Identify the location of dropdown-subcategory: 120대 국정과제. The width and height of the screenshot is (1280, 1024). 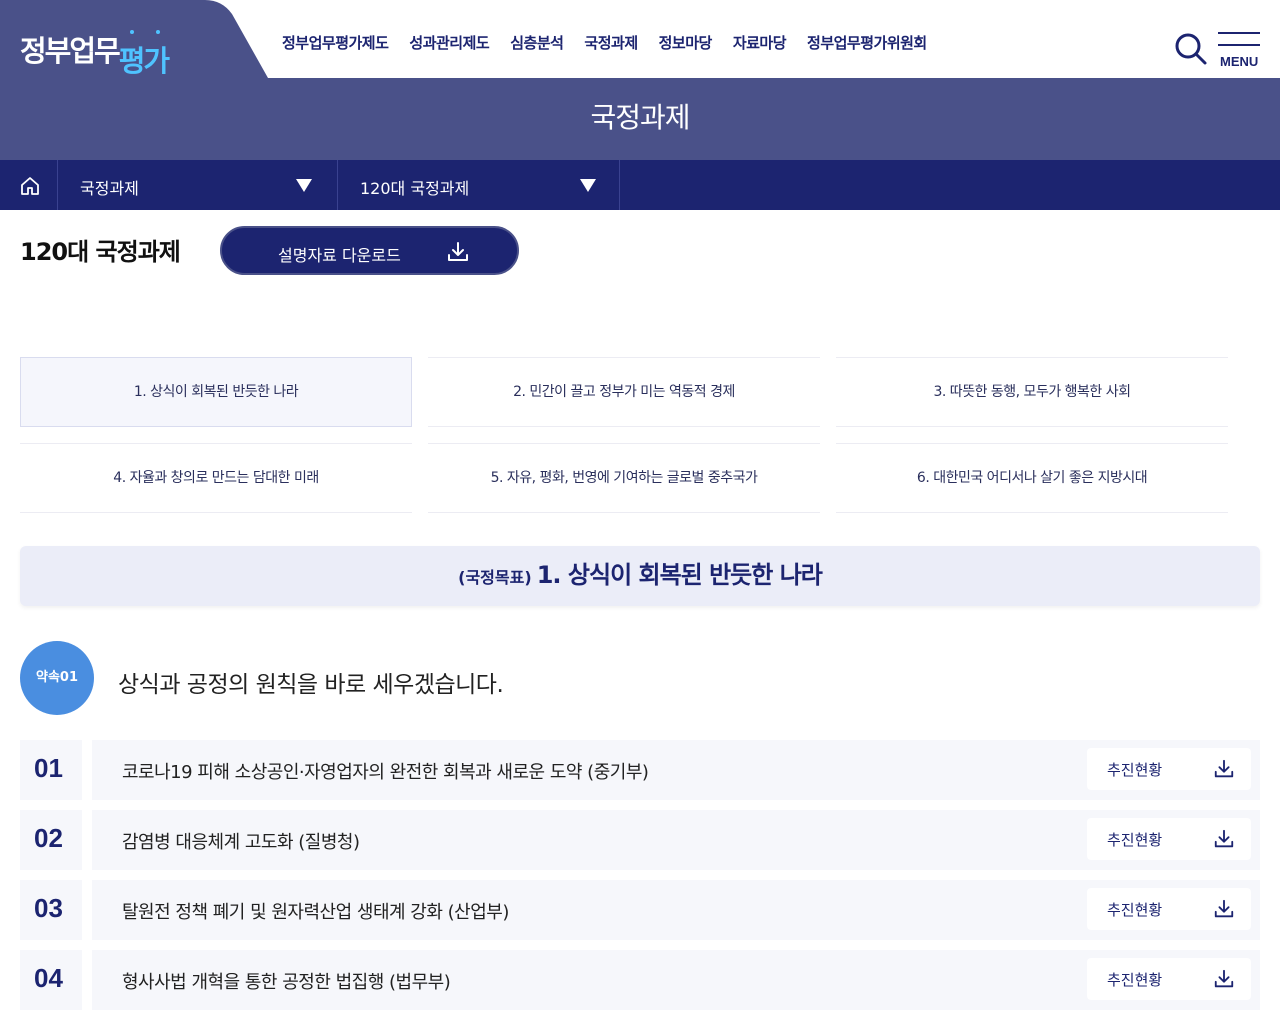
(479, 185).